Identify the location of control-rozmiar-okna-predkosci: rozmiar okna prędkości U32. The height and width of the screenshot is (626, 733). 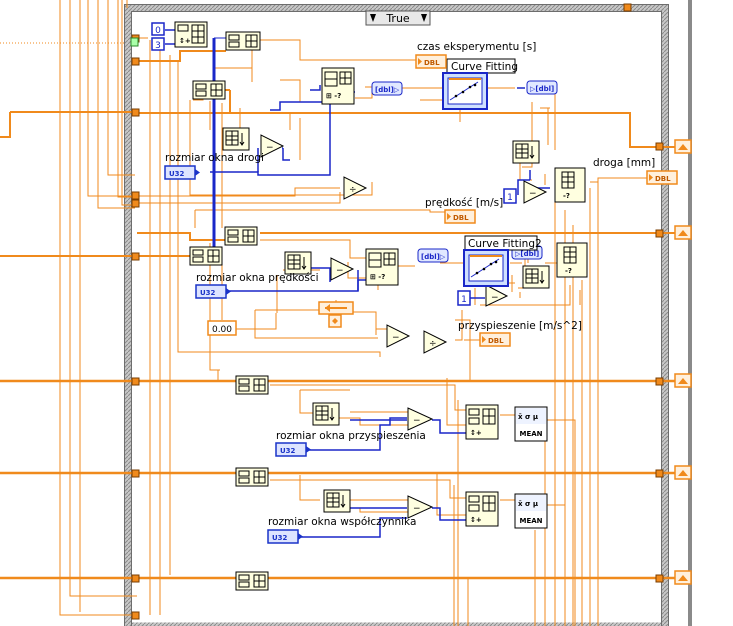
(257, 285).